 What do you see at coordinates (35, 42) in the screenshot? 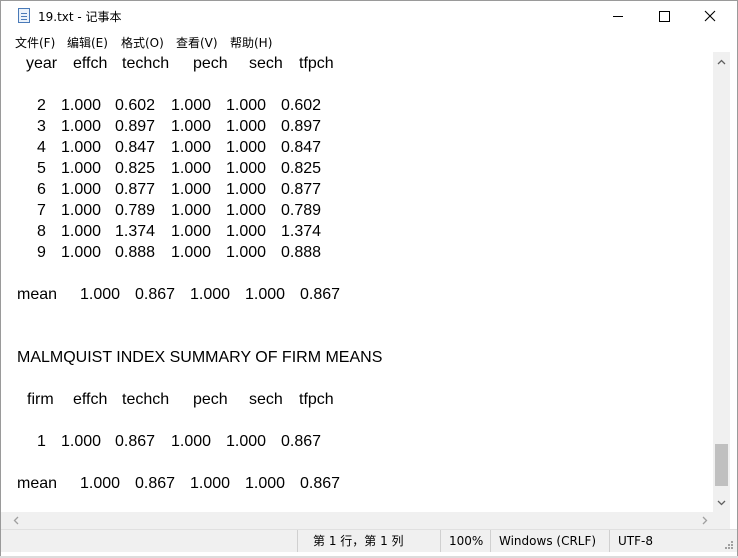
I see `menu-file: 文件(F)` at bounding box center [35, 42].